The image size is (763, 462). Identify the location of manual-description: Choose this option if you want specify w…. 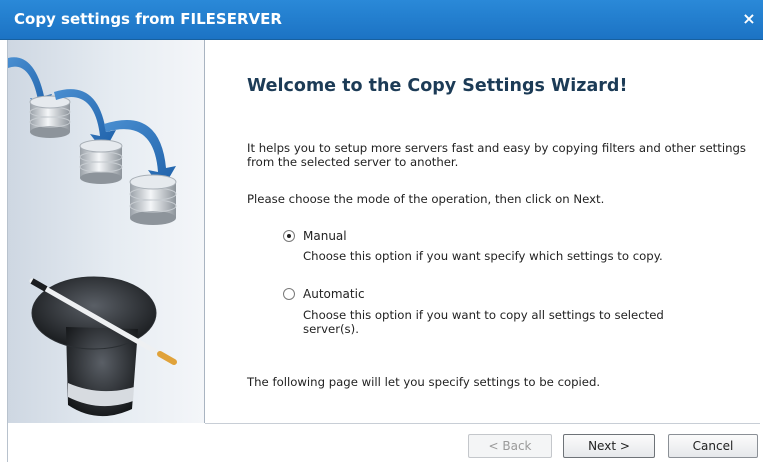
(483, 256).